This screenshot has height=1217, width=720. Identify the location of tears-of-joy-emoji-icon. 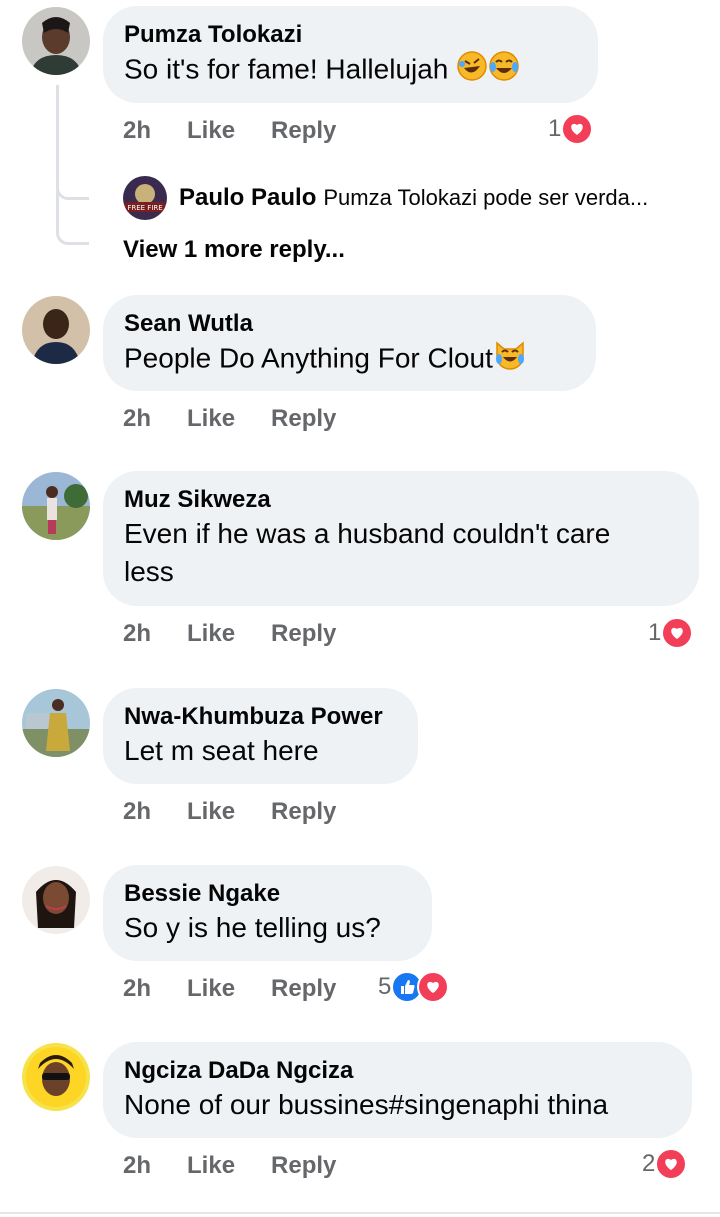
(504, 71).